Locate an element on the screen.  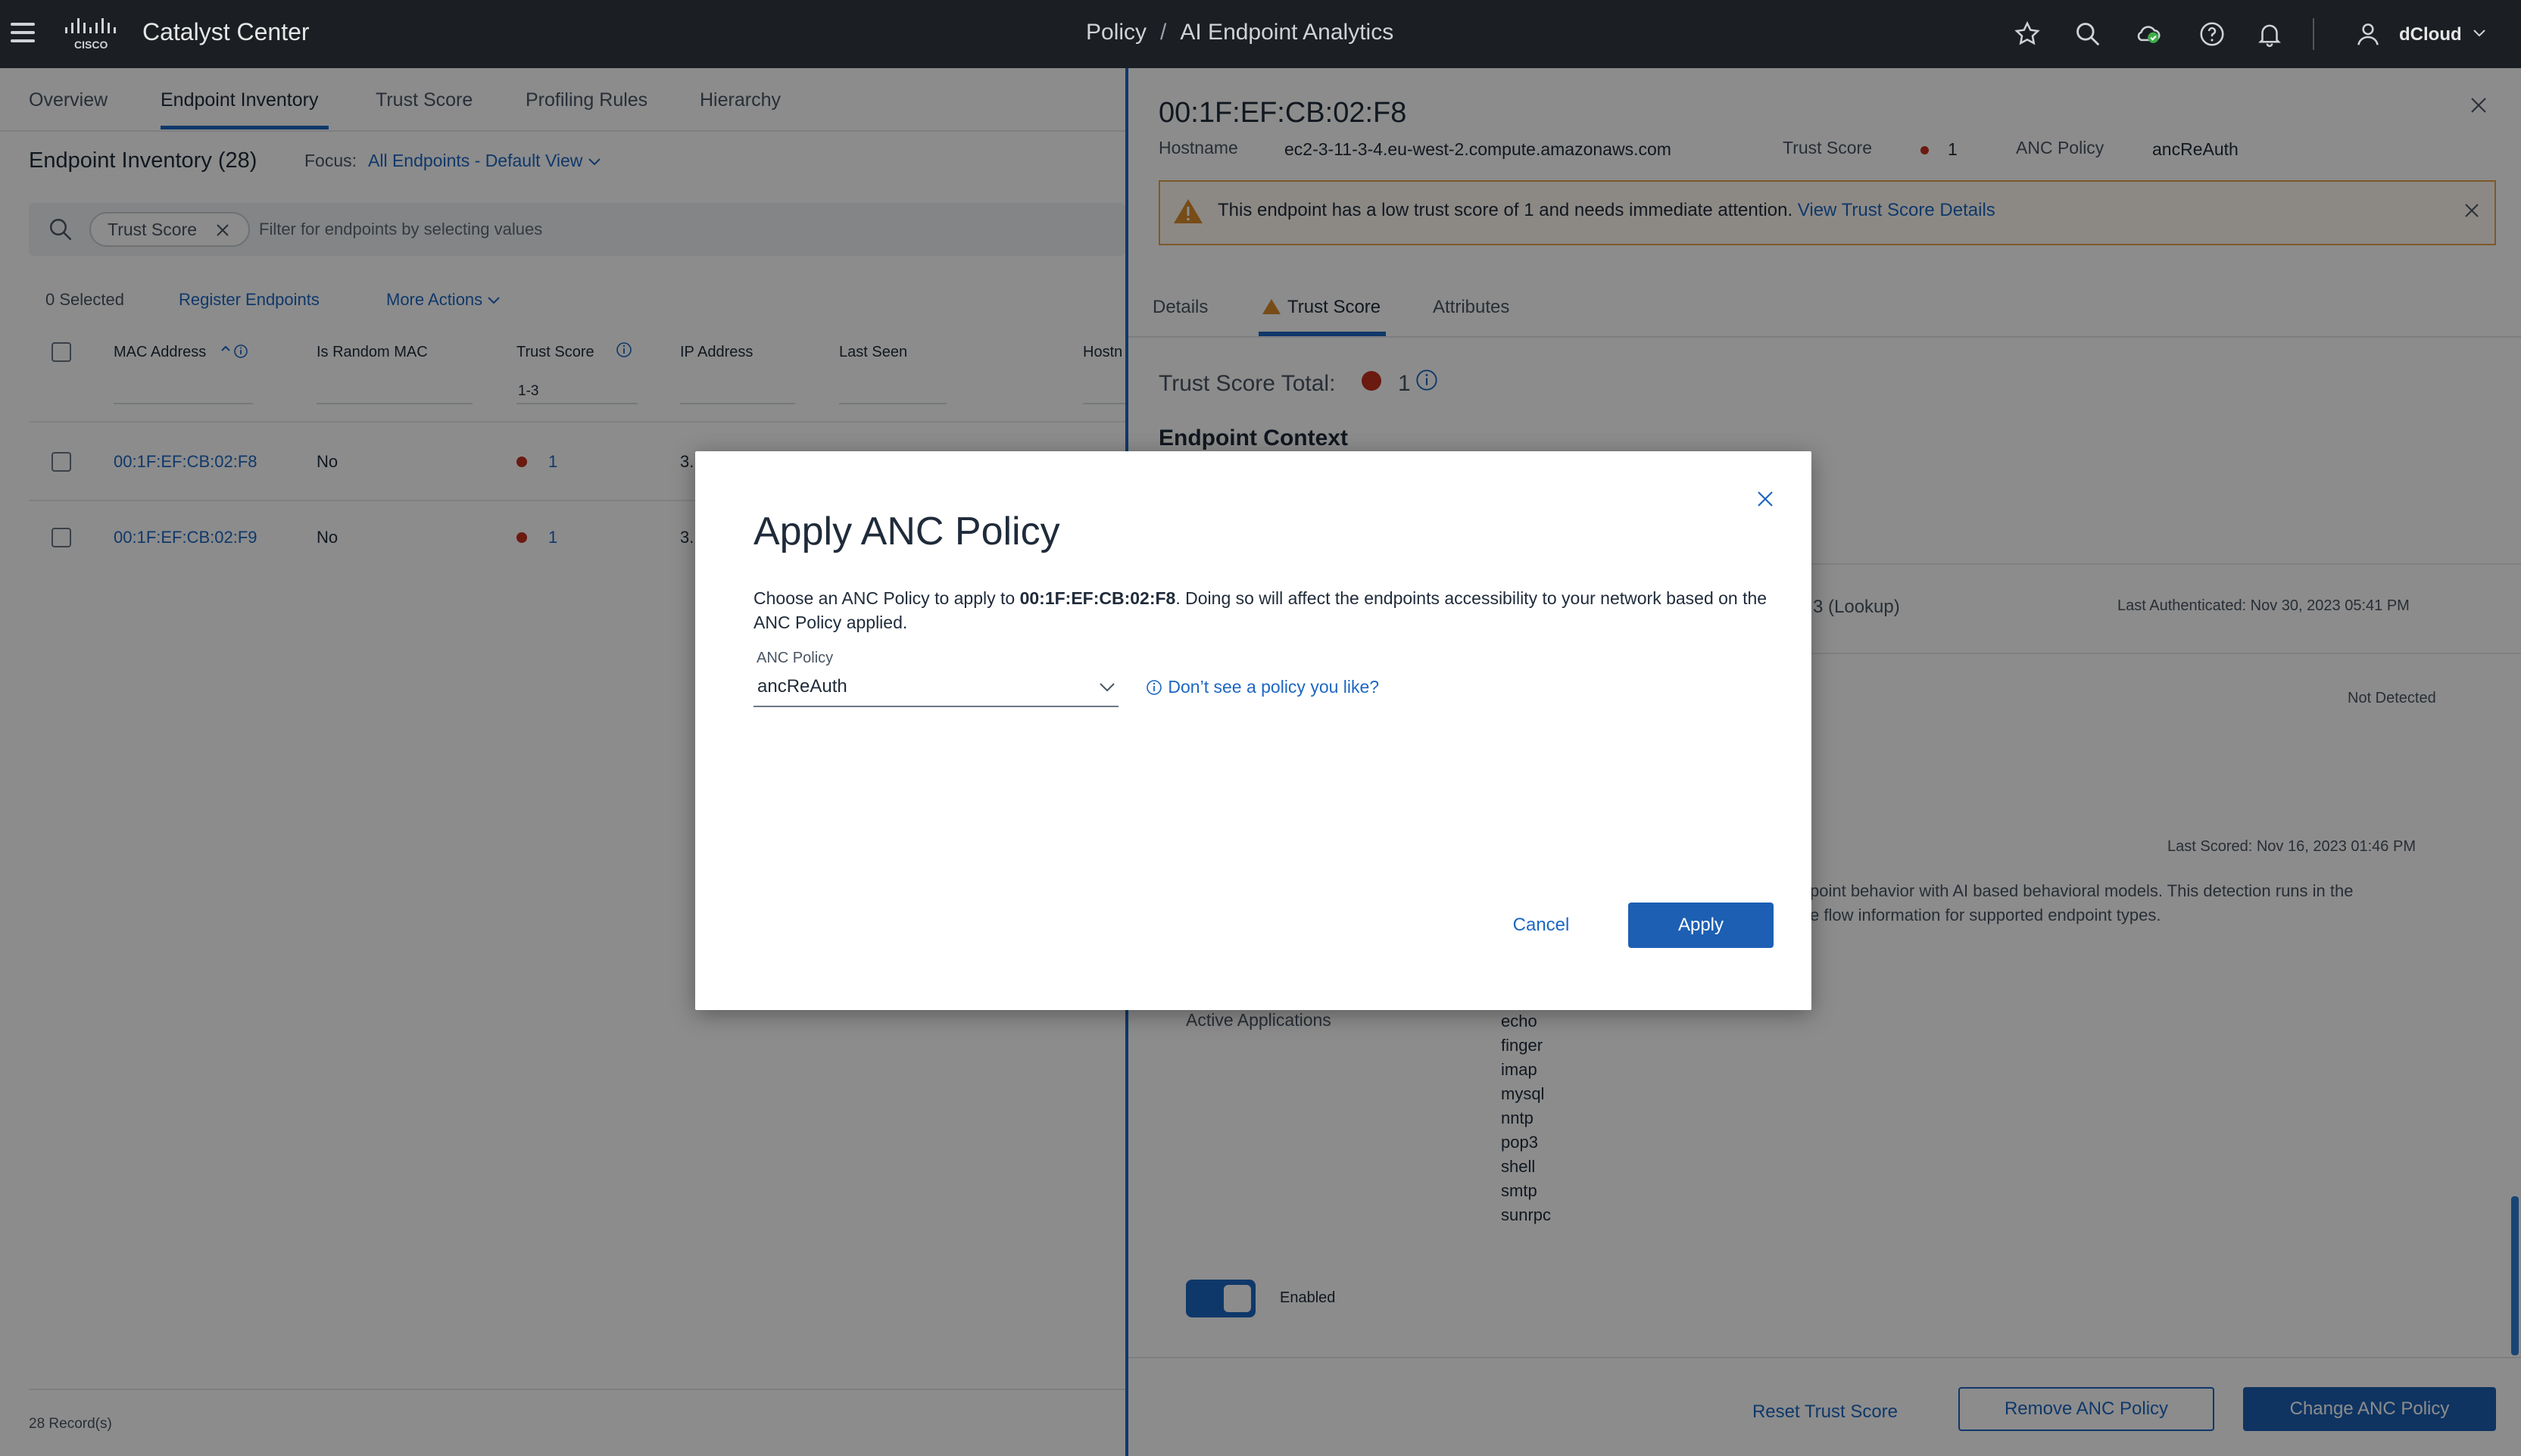
anc-policy-selected-value: ancReAuth is located at coordinates (802, 686).